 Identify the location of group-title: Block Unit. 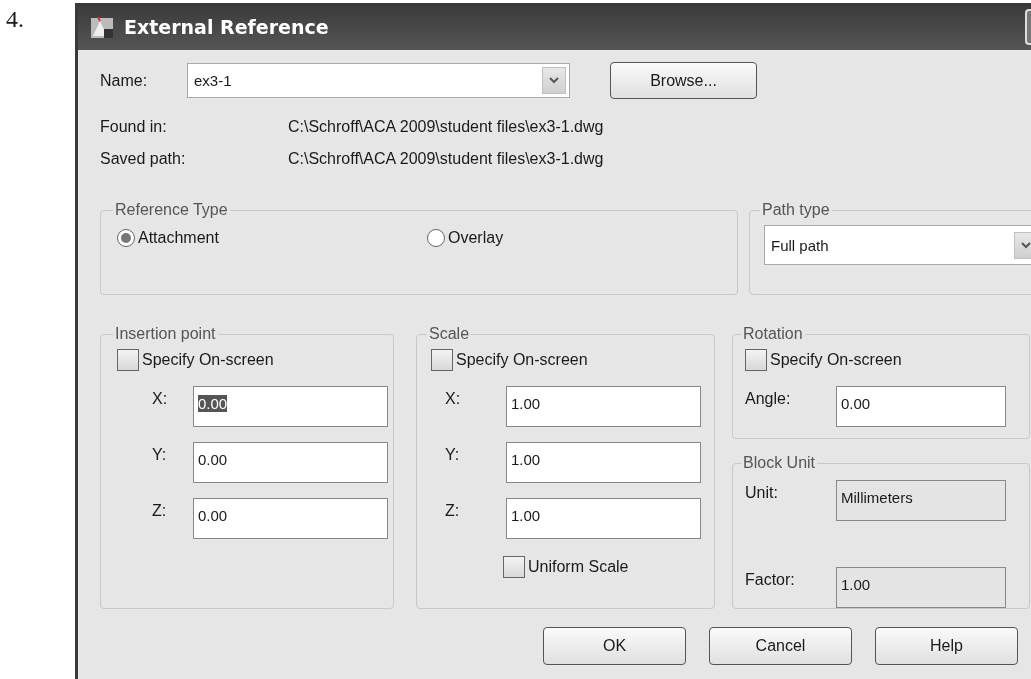
(779, 463).